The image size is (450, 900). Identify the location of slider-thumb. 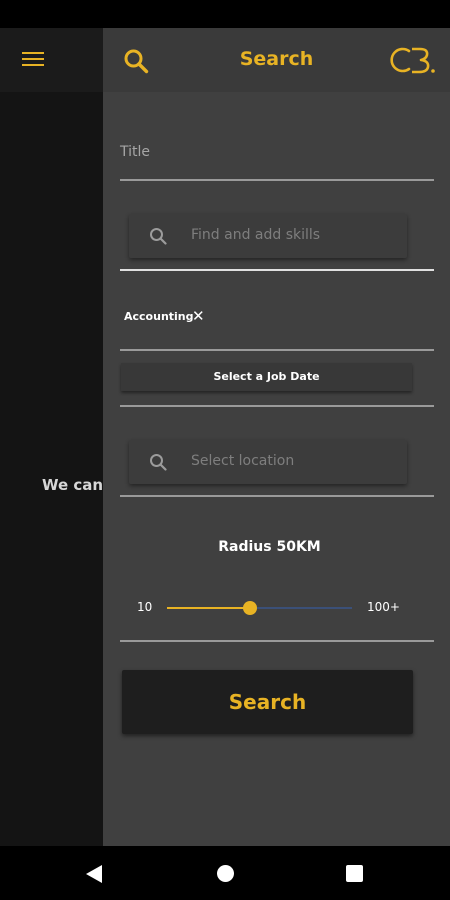
(250, 608).